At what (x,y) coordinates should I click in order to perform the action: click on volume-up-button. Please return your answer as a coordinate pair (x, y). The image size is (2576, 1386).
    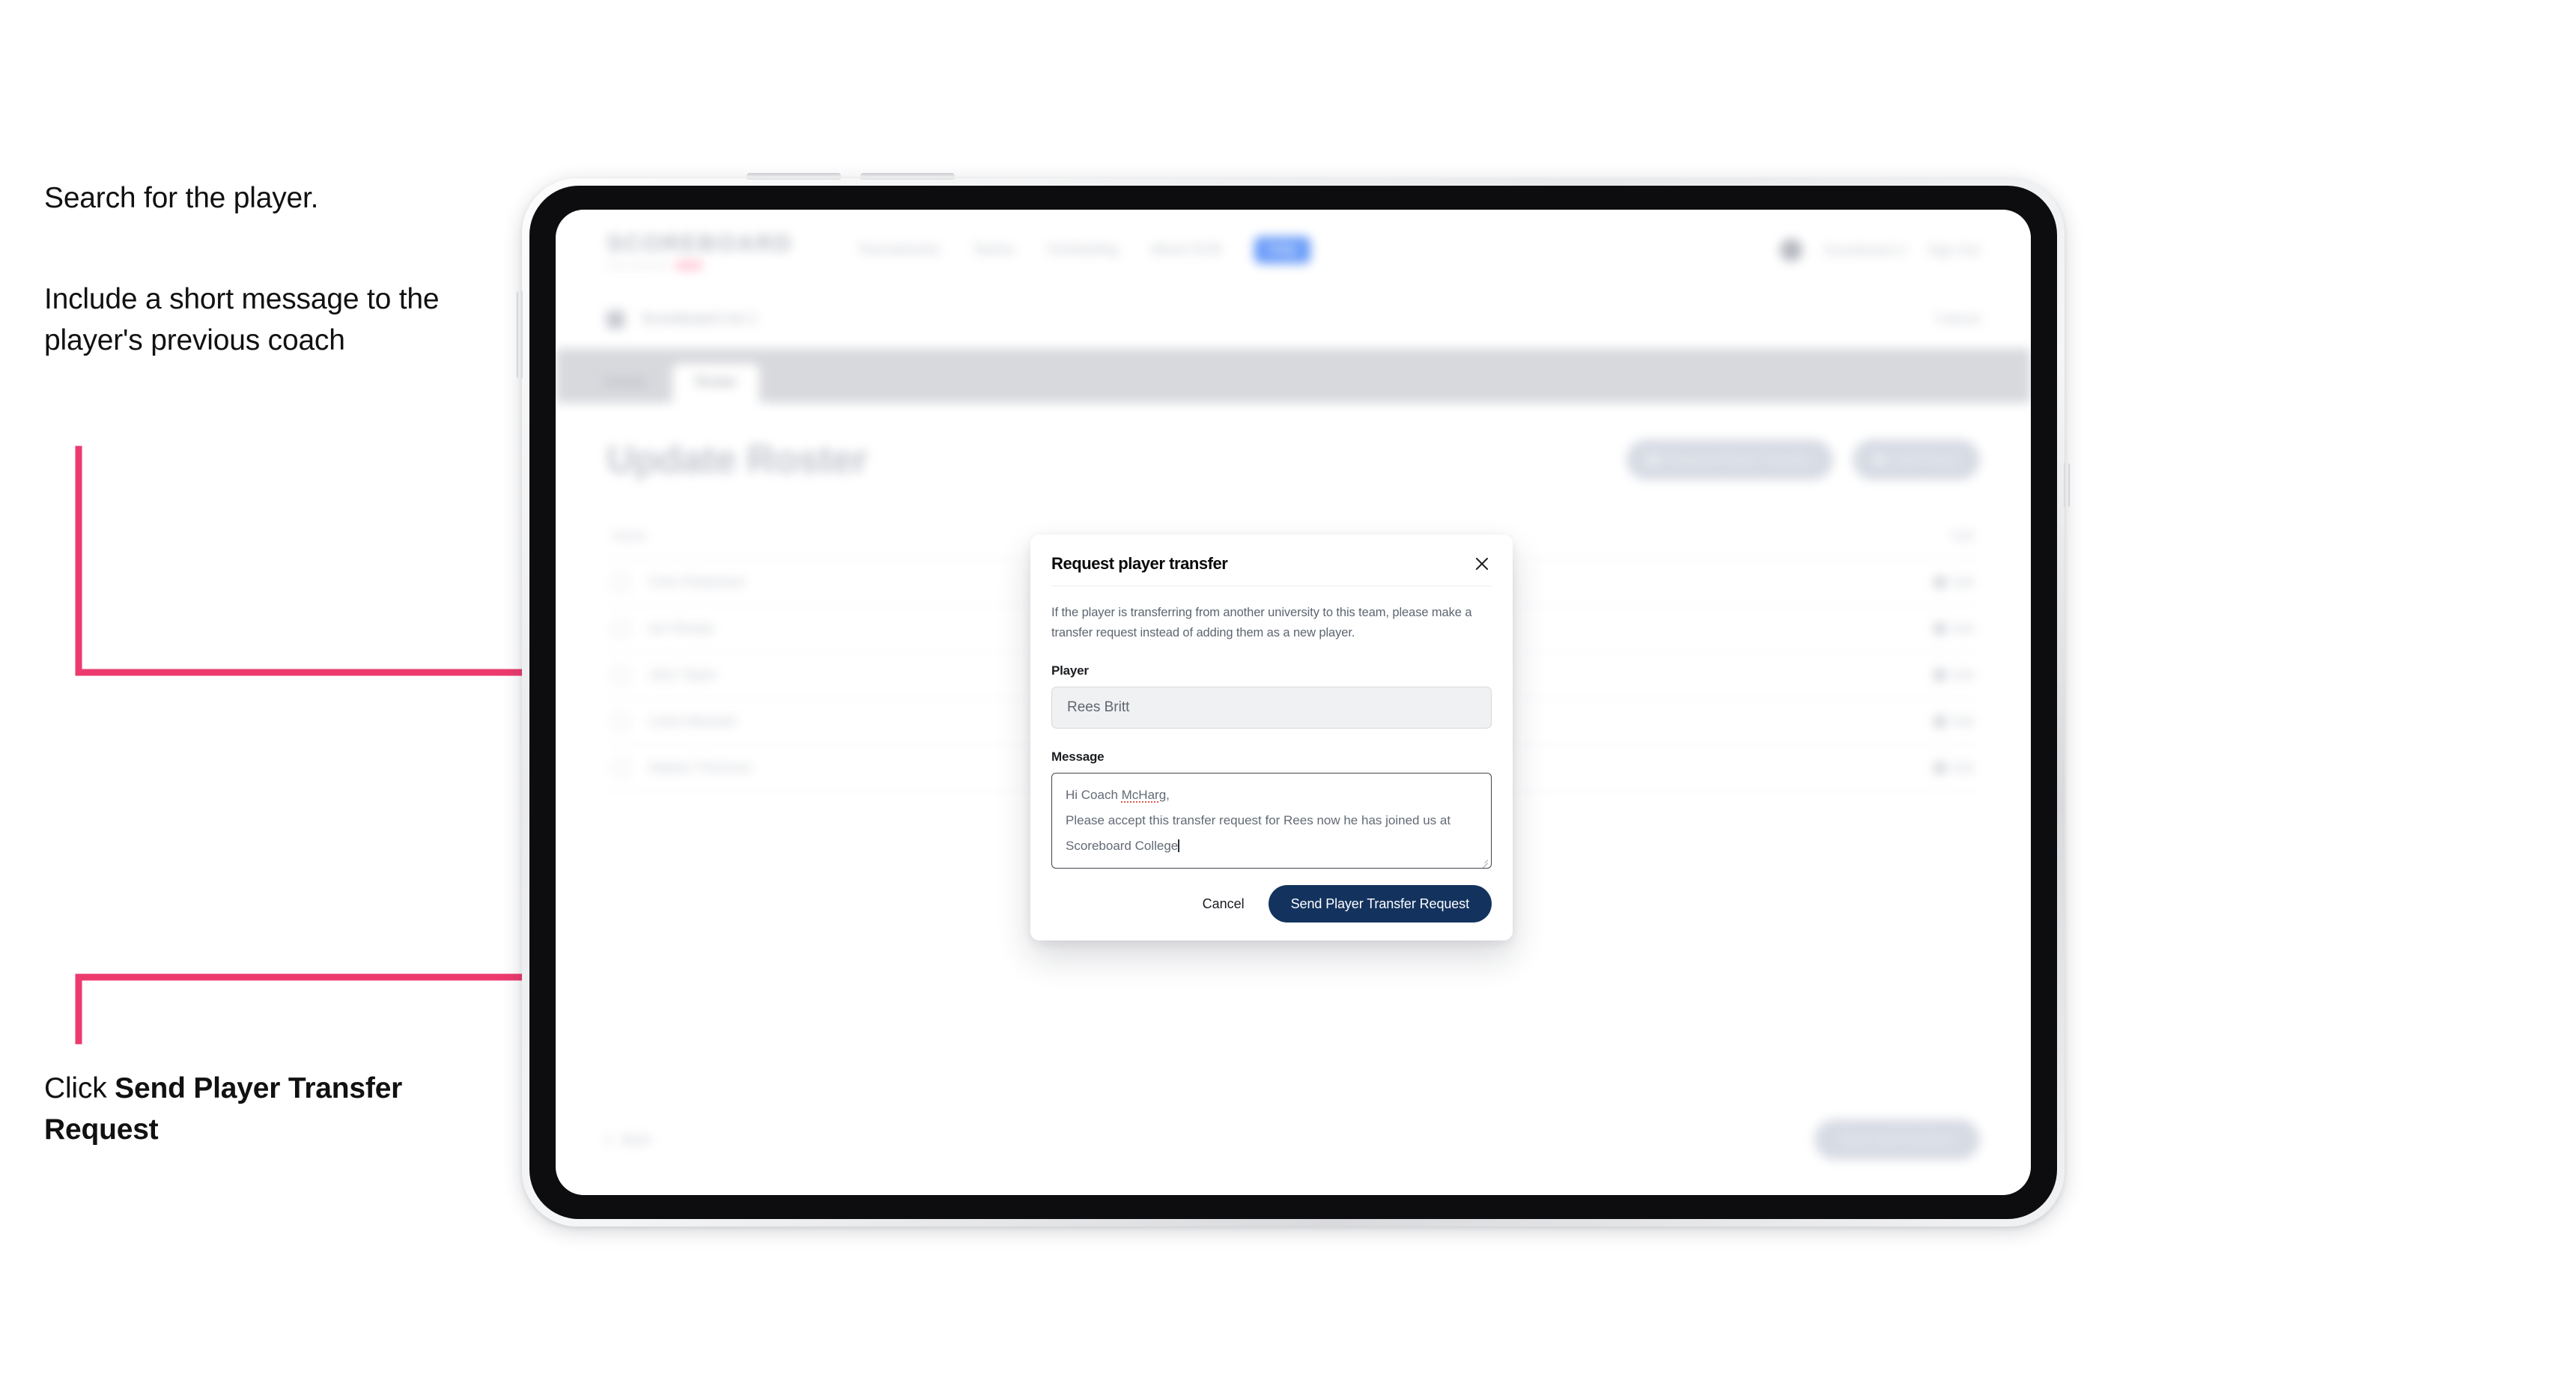
    Looking at the image, I should click on (794, 176).